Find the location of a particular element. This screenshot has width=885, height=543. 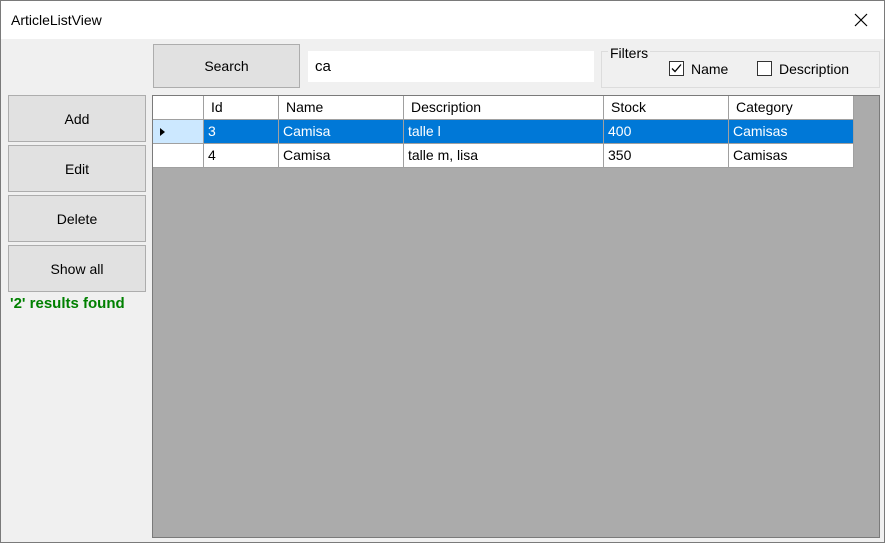

column-header-id: Id is located at coordinates (241, 108).